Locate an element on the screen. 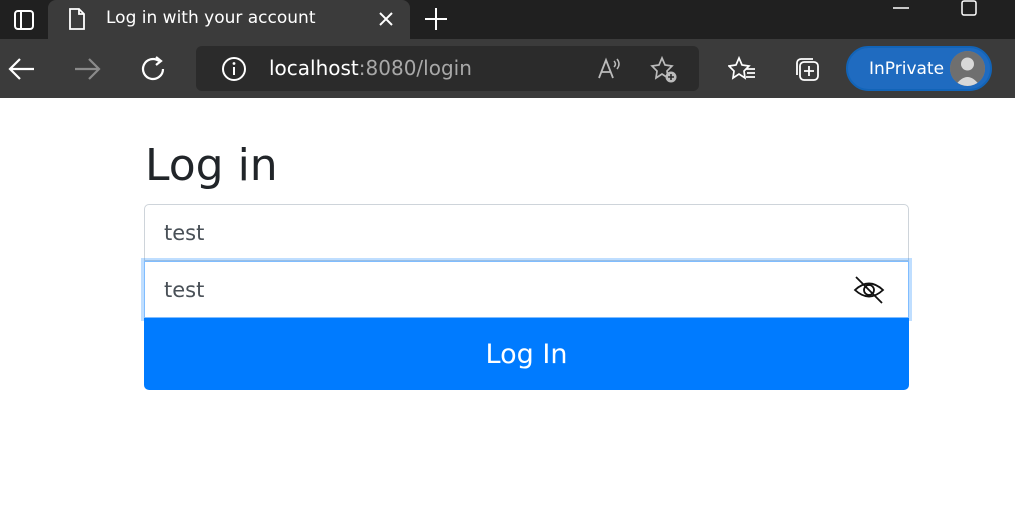 This screenshot has height=523, width=1015. page-icon is located at coordinates (77, 19).